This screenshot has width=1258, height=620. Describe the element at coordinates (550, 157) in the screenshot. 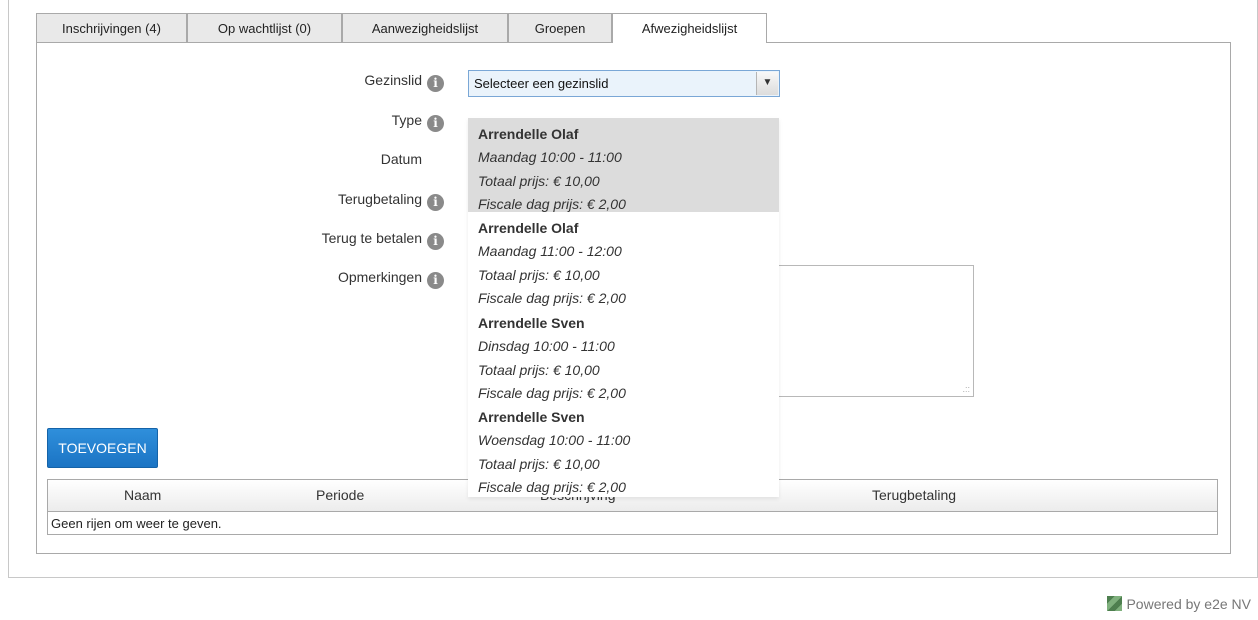

I see `option-time: Maandag 10:00 - 11:00` at that location.